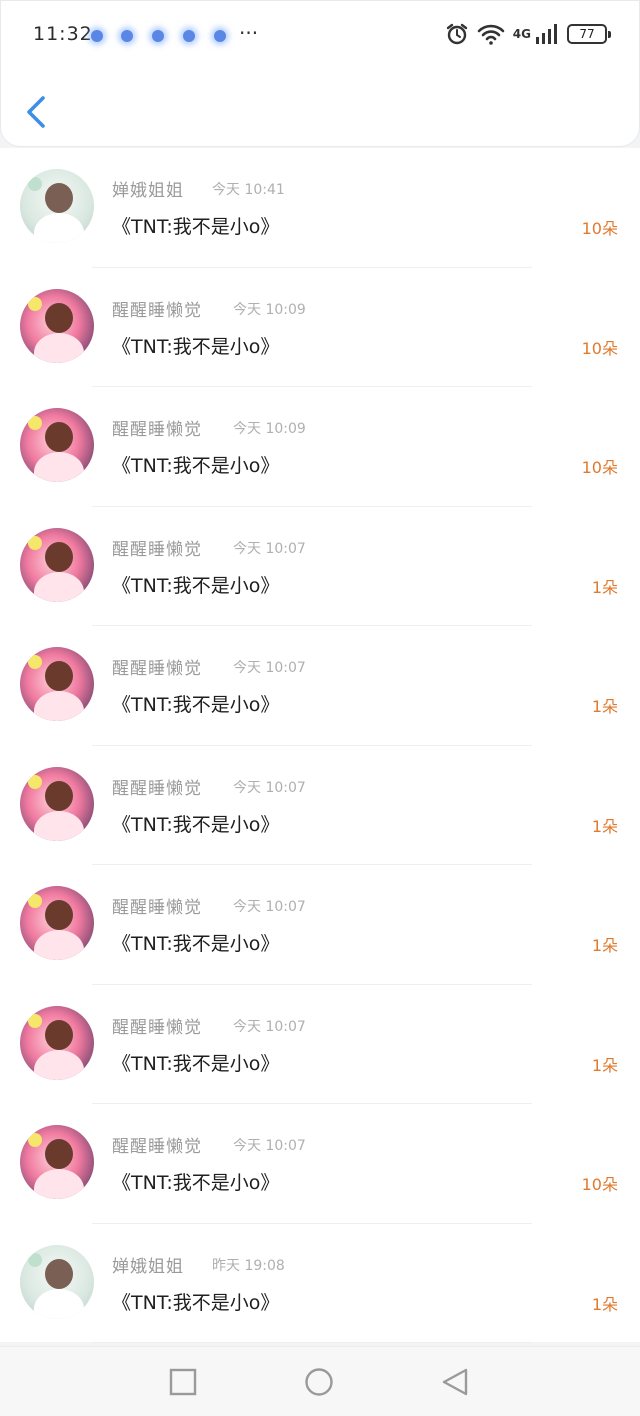 This screenshot has height=1416, width=640. Describe the element at coordinates (320, 73) in the screenshot. I see `header-bar: 11:32 ··· 4G 77` at that location.